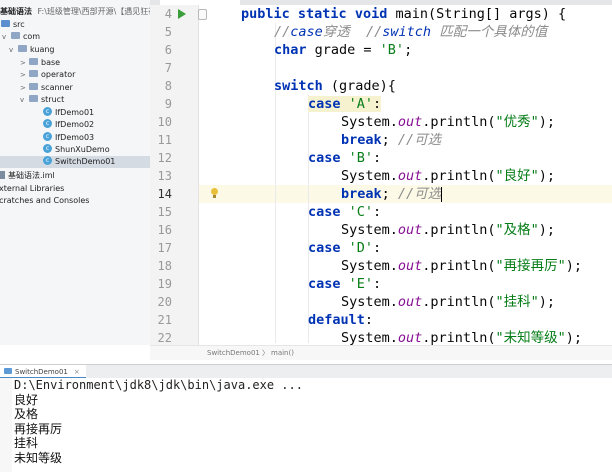  What do you see at coordinates (164, 248) in the screenshot?
I see `line-number: 17` at bounding box center [164, 248].